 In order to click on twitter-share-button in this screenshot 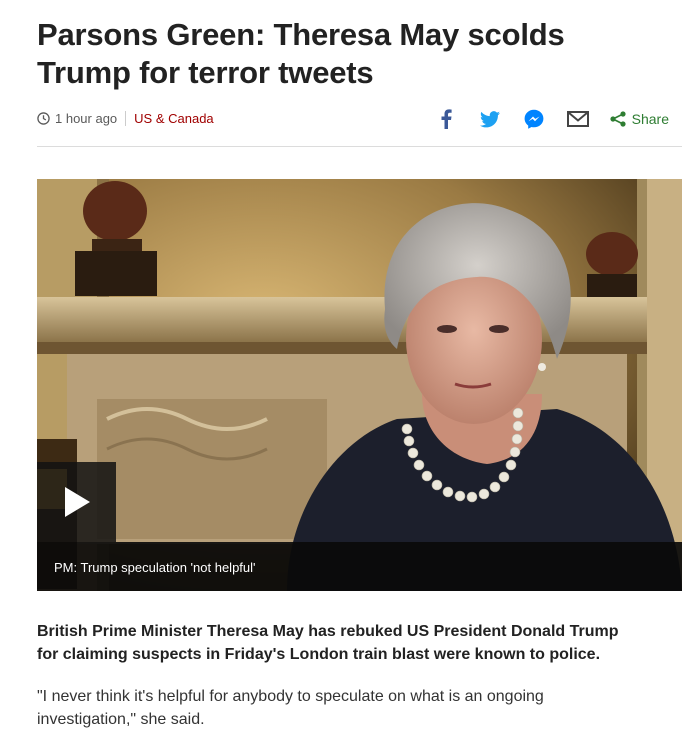, I will do `click(490, 119)`.